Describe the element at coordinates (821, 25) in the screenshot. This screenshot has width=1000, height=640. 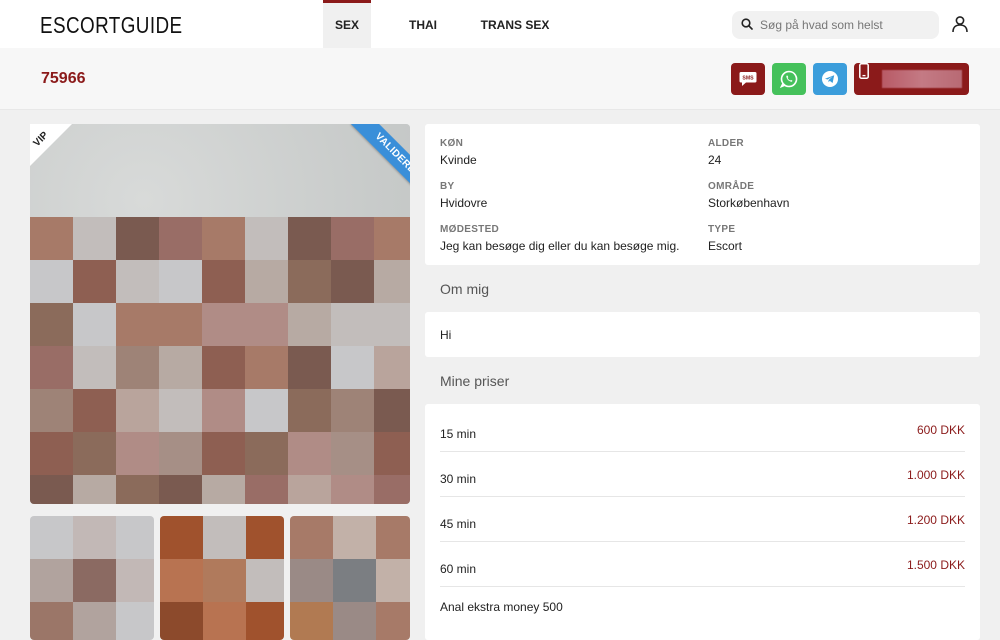
I see `search-placeholder: Søg på hvad som helst` at that location.